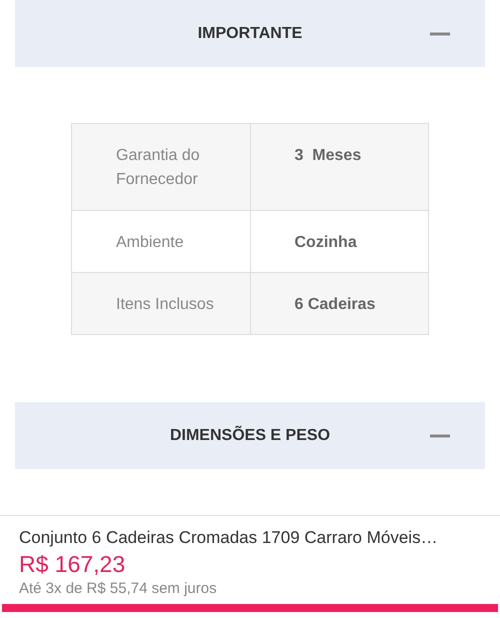  I want to click on installments-text: Até 3x de R$ 55,74 sem juros, so click(118, 589).